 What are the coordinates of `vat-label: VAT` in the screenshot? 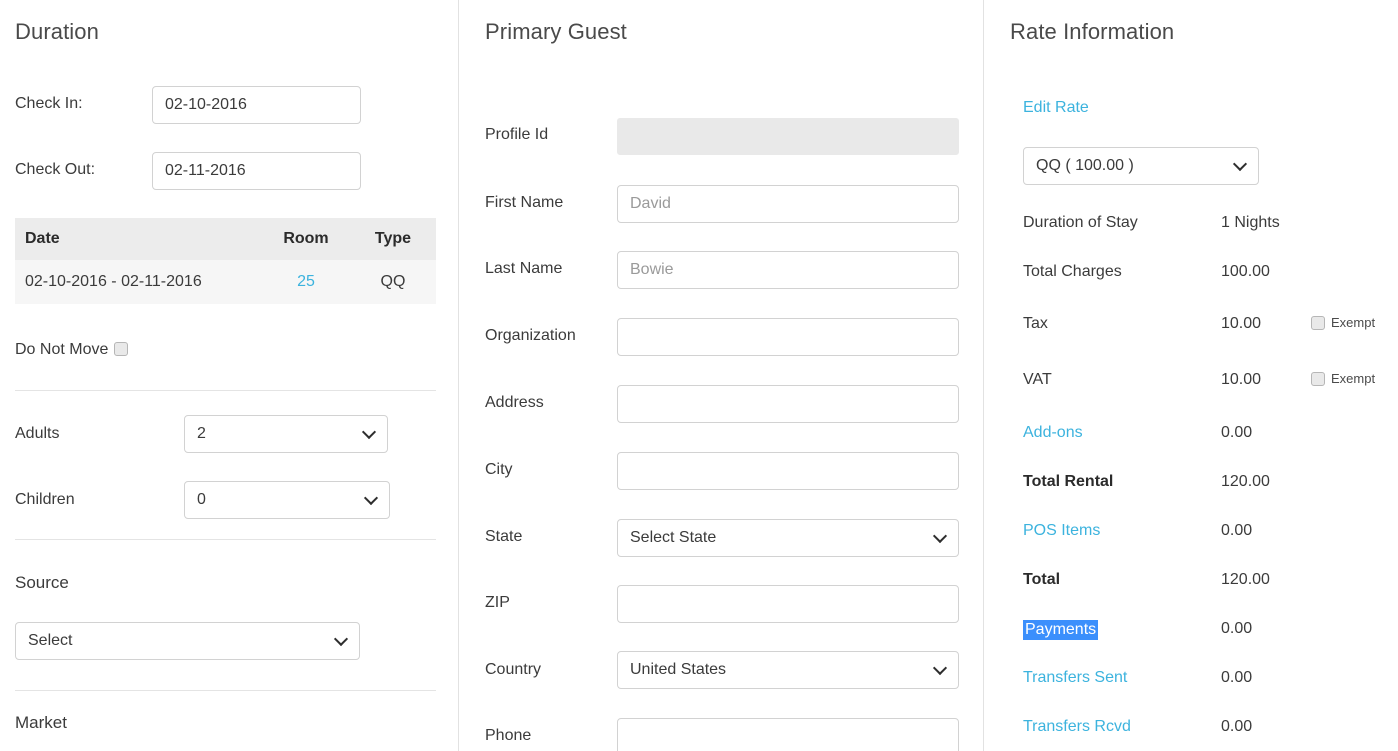 It's located at (1037, 379).